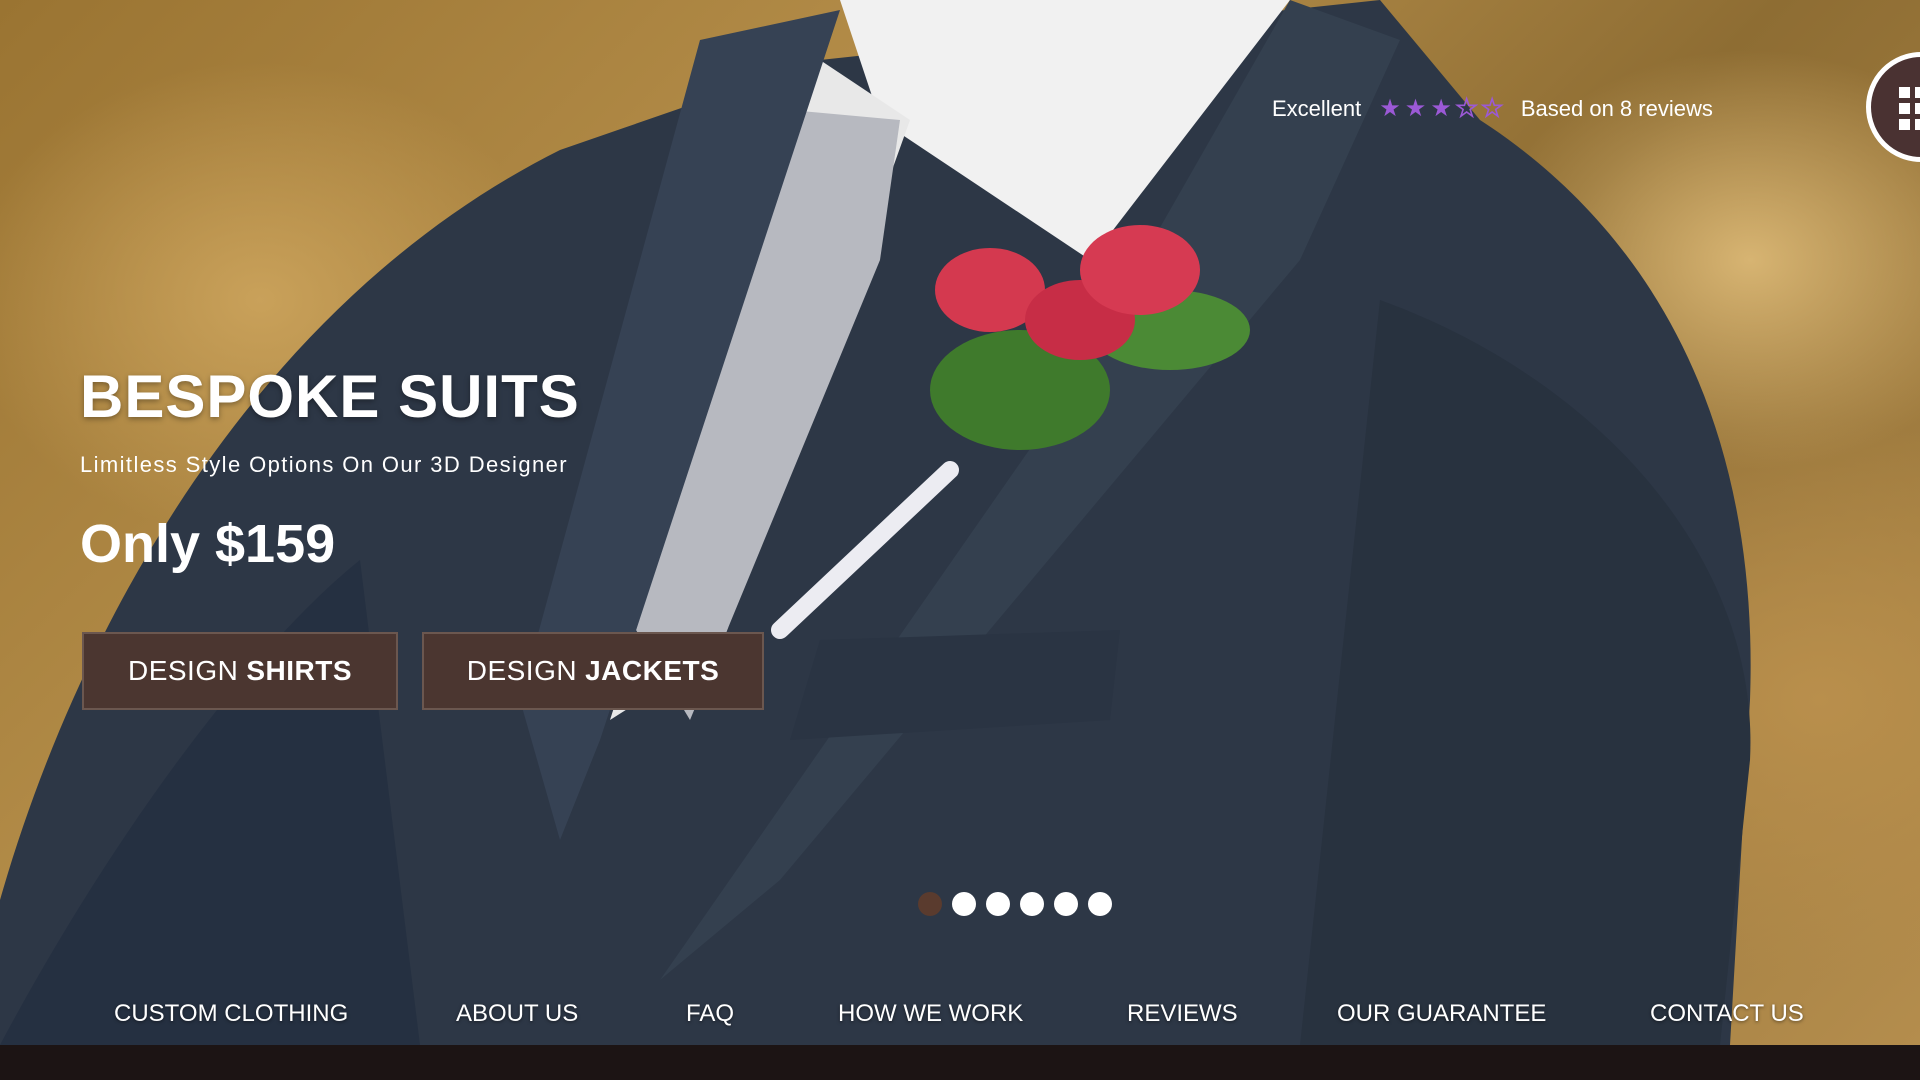 The width and height of the screenshot is (1920, 1080). I want to click on nav-contact-us: CONTACT US, so click(1727, 1014).